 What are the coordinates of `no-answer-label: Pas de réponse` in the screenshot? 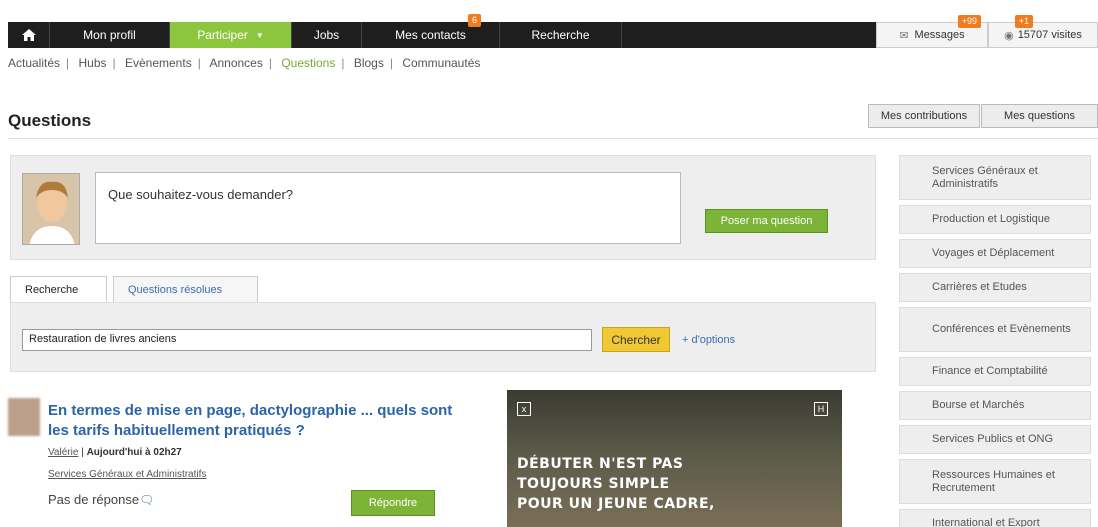 It's located at (94, 499).